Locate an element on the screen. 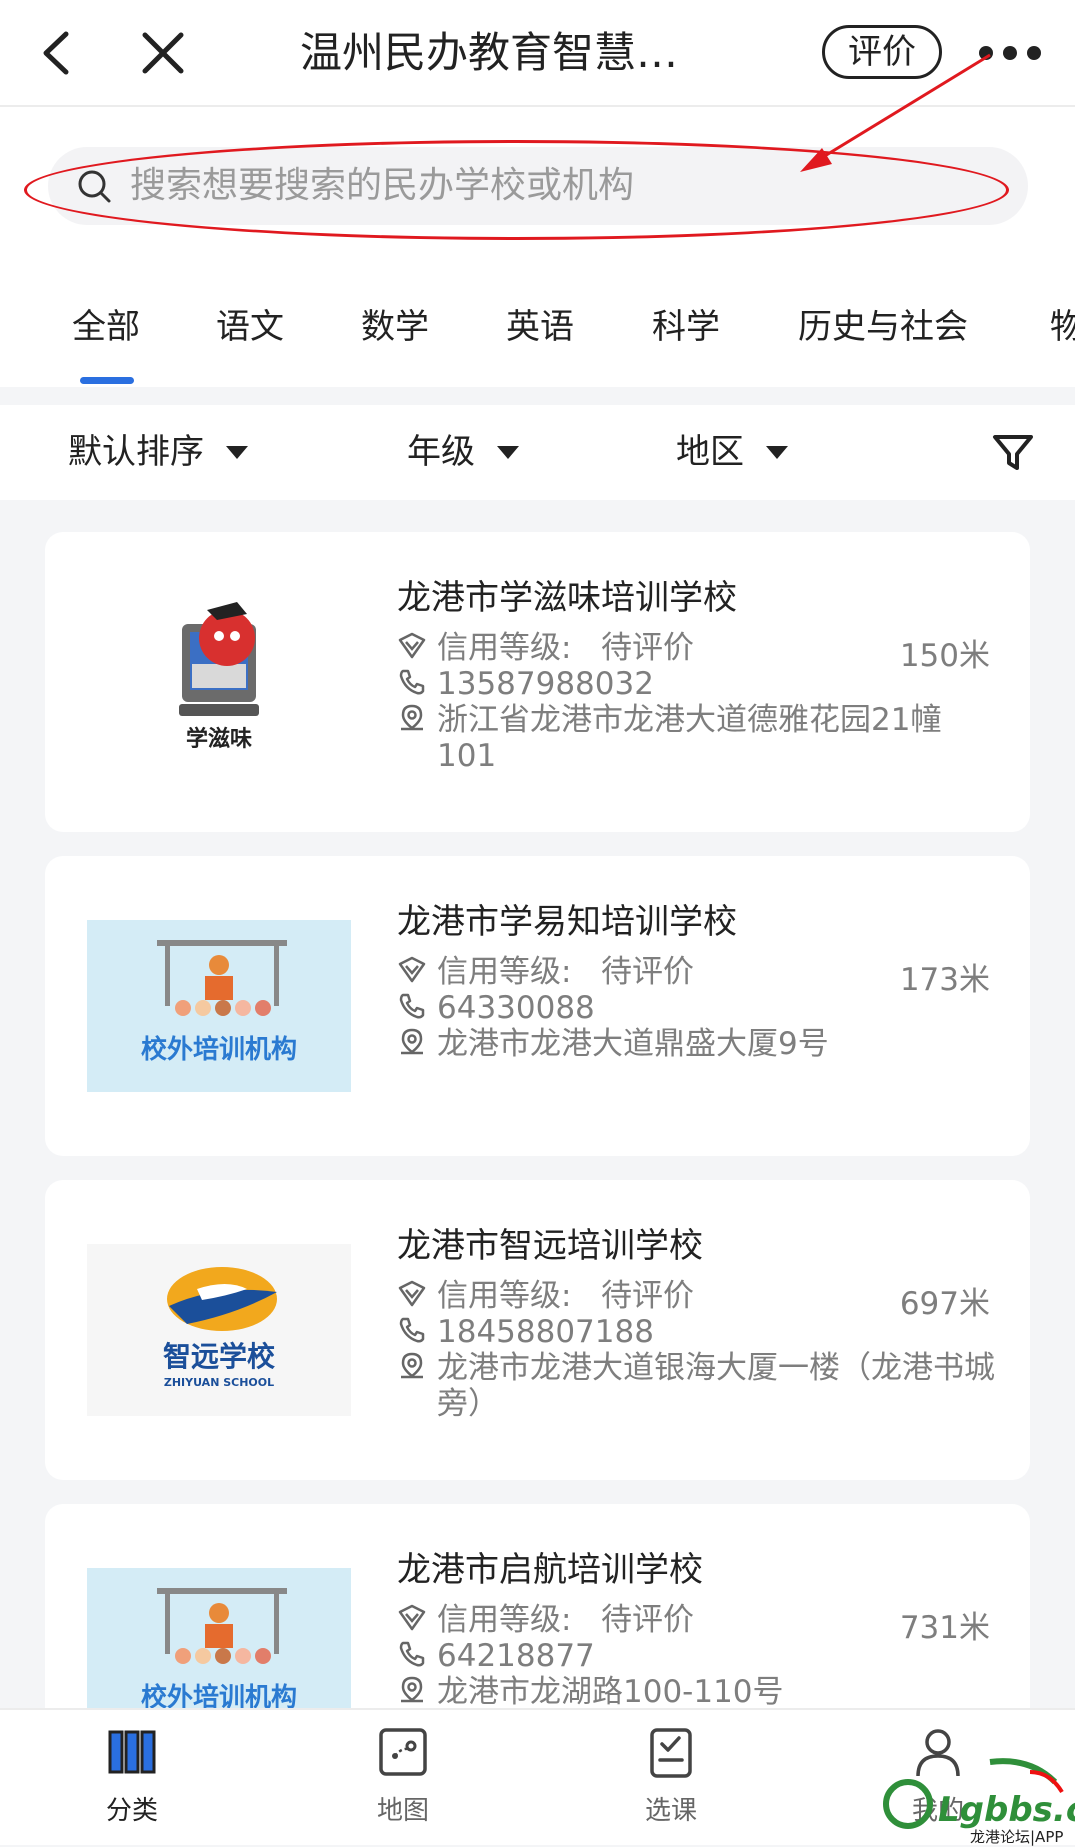 The width and height of the screenshot is (1075, 1847). tab-math: 数学 is located at coordinates (395, 327).